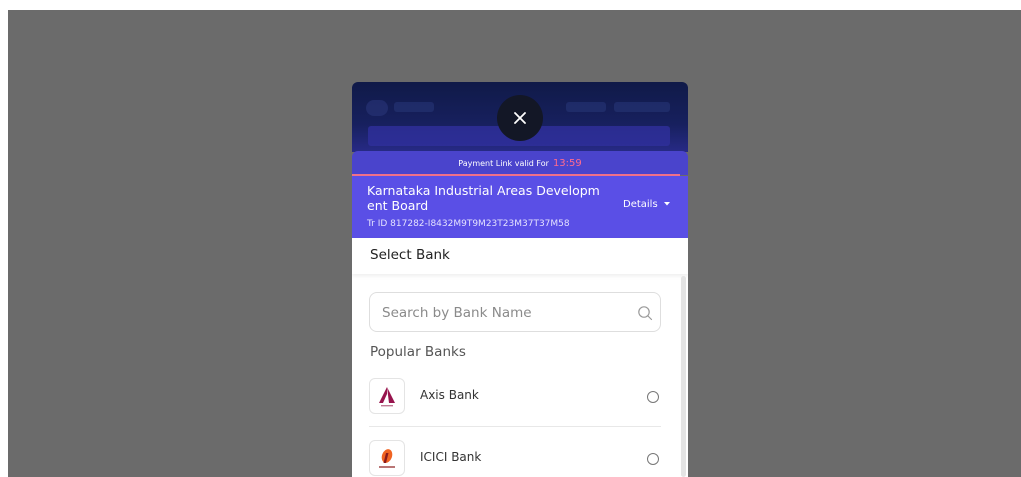  I want to click on bank-option-axis: Axis Bank, so click(515, 394).